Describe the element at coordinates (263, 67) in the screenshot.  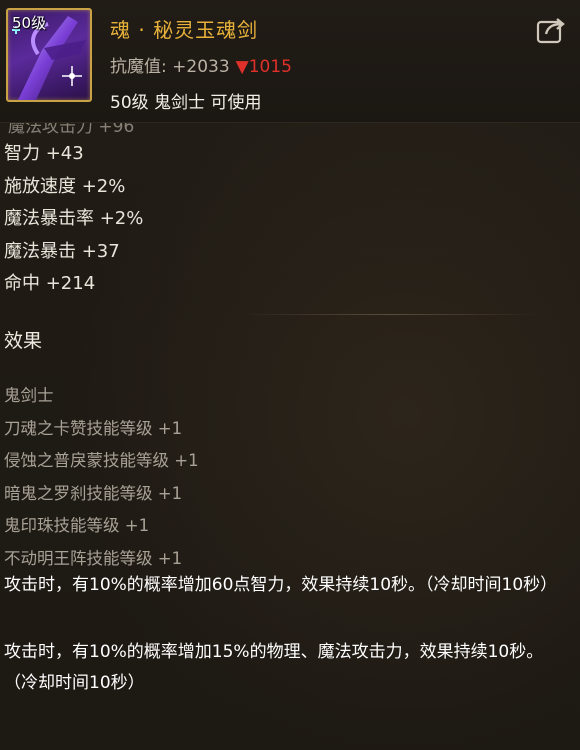
I see `magic-resist-change: ▼1015` at that location.